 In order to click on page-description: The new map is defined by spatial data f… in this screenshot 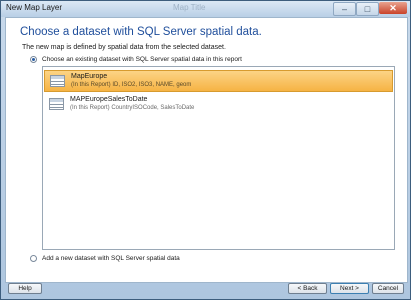, I will do `click(124, 47)`.